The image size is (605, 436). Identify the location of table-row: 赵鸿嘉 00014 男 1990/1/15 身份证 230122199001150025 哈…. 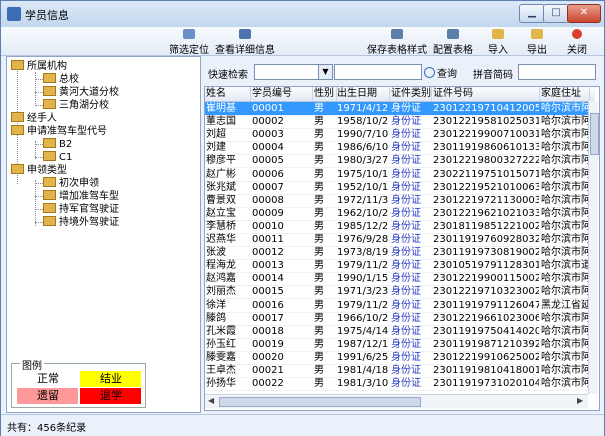
(397, 279).